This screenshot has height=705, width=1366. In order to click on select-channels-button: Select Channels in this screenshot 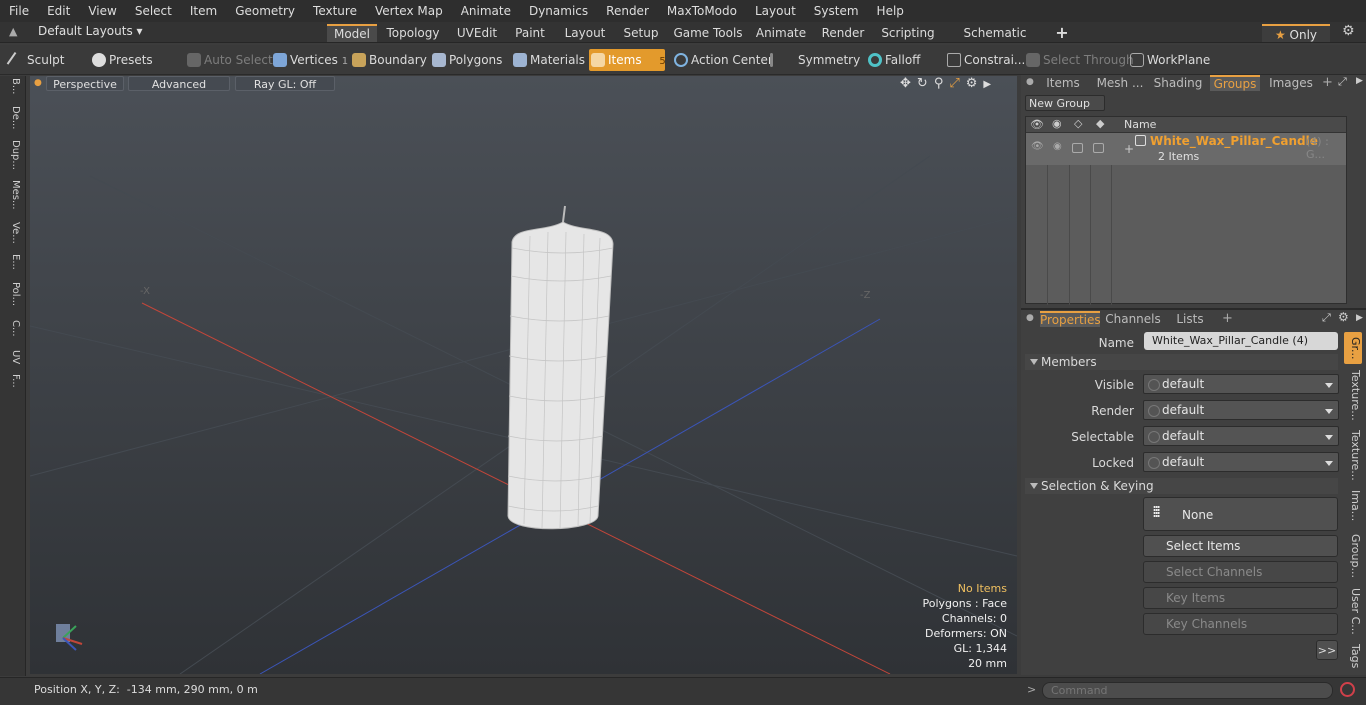, I will do `click(1240, 572)`.